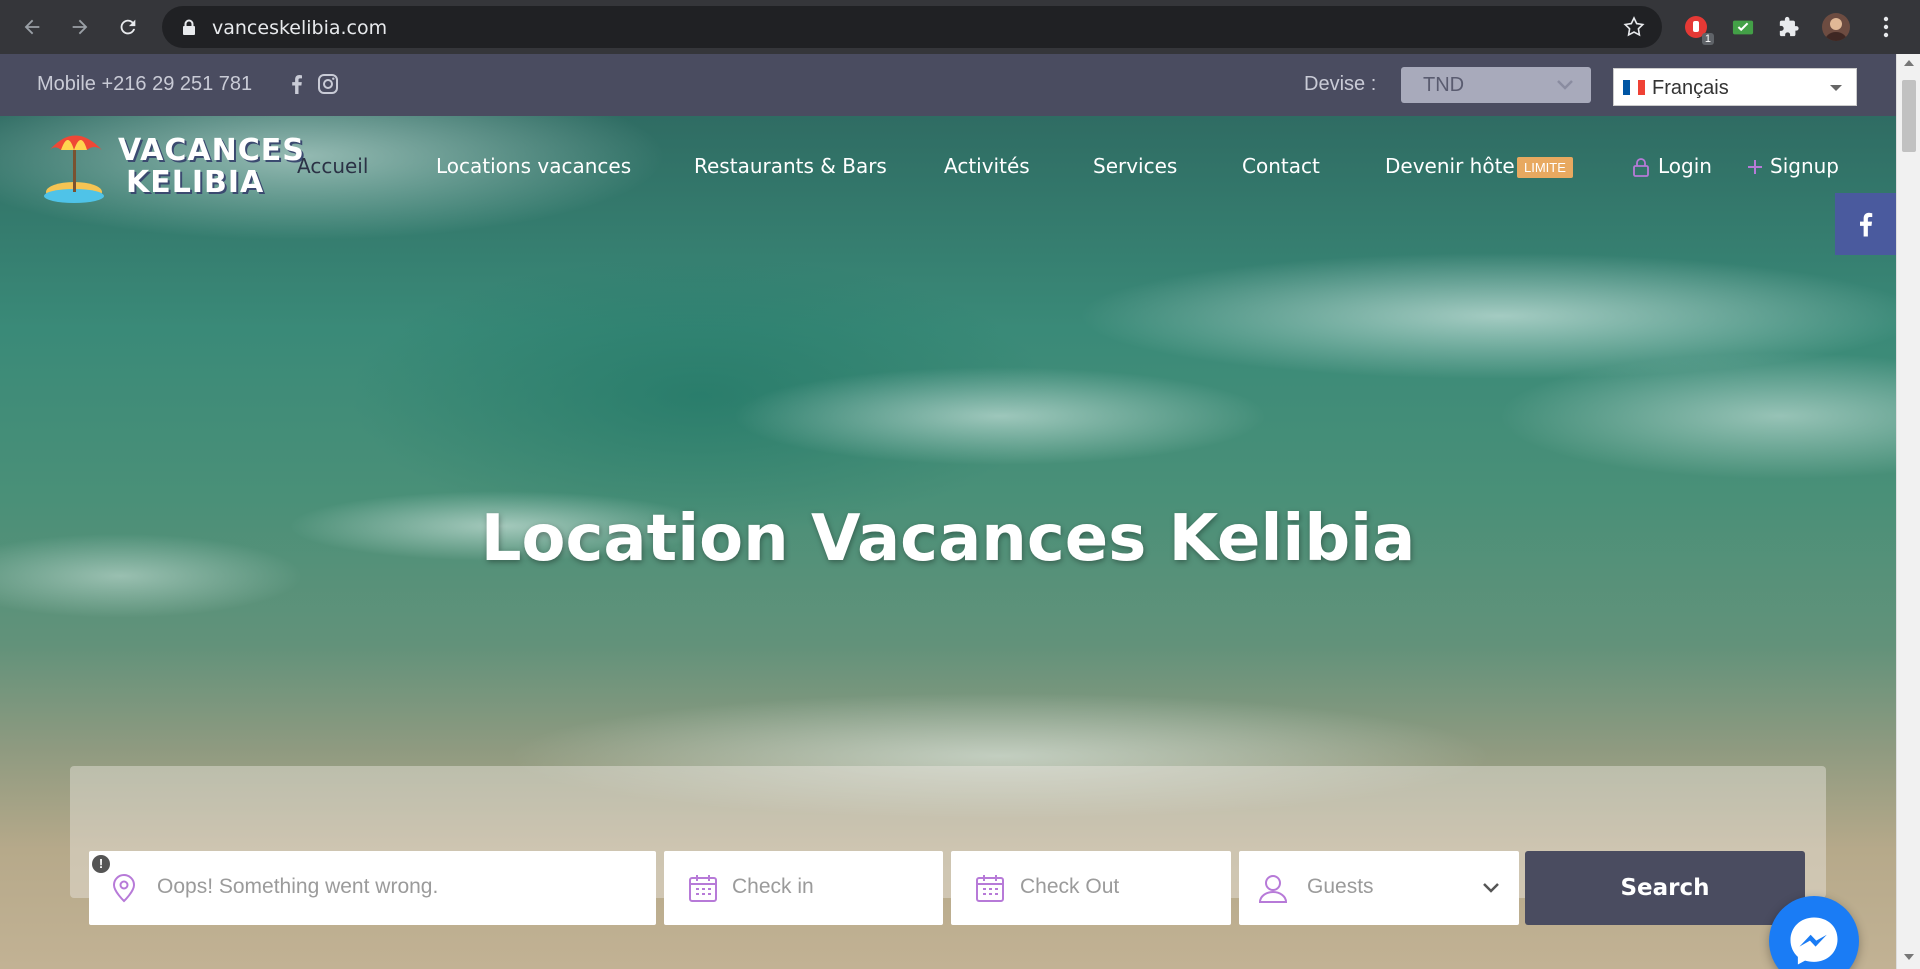  I want to click on arrow-left-icon, so click(32, 27).